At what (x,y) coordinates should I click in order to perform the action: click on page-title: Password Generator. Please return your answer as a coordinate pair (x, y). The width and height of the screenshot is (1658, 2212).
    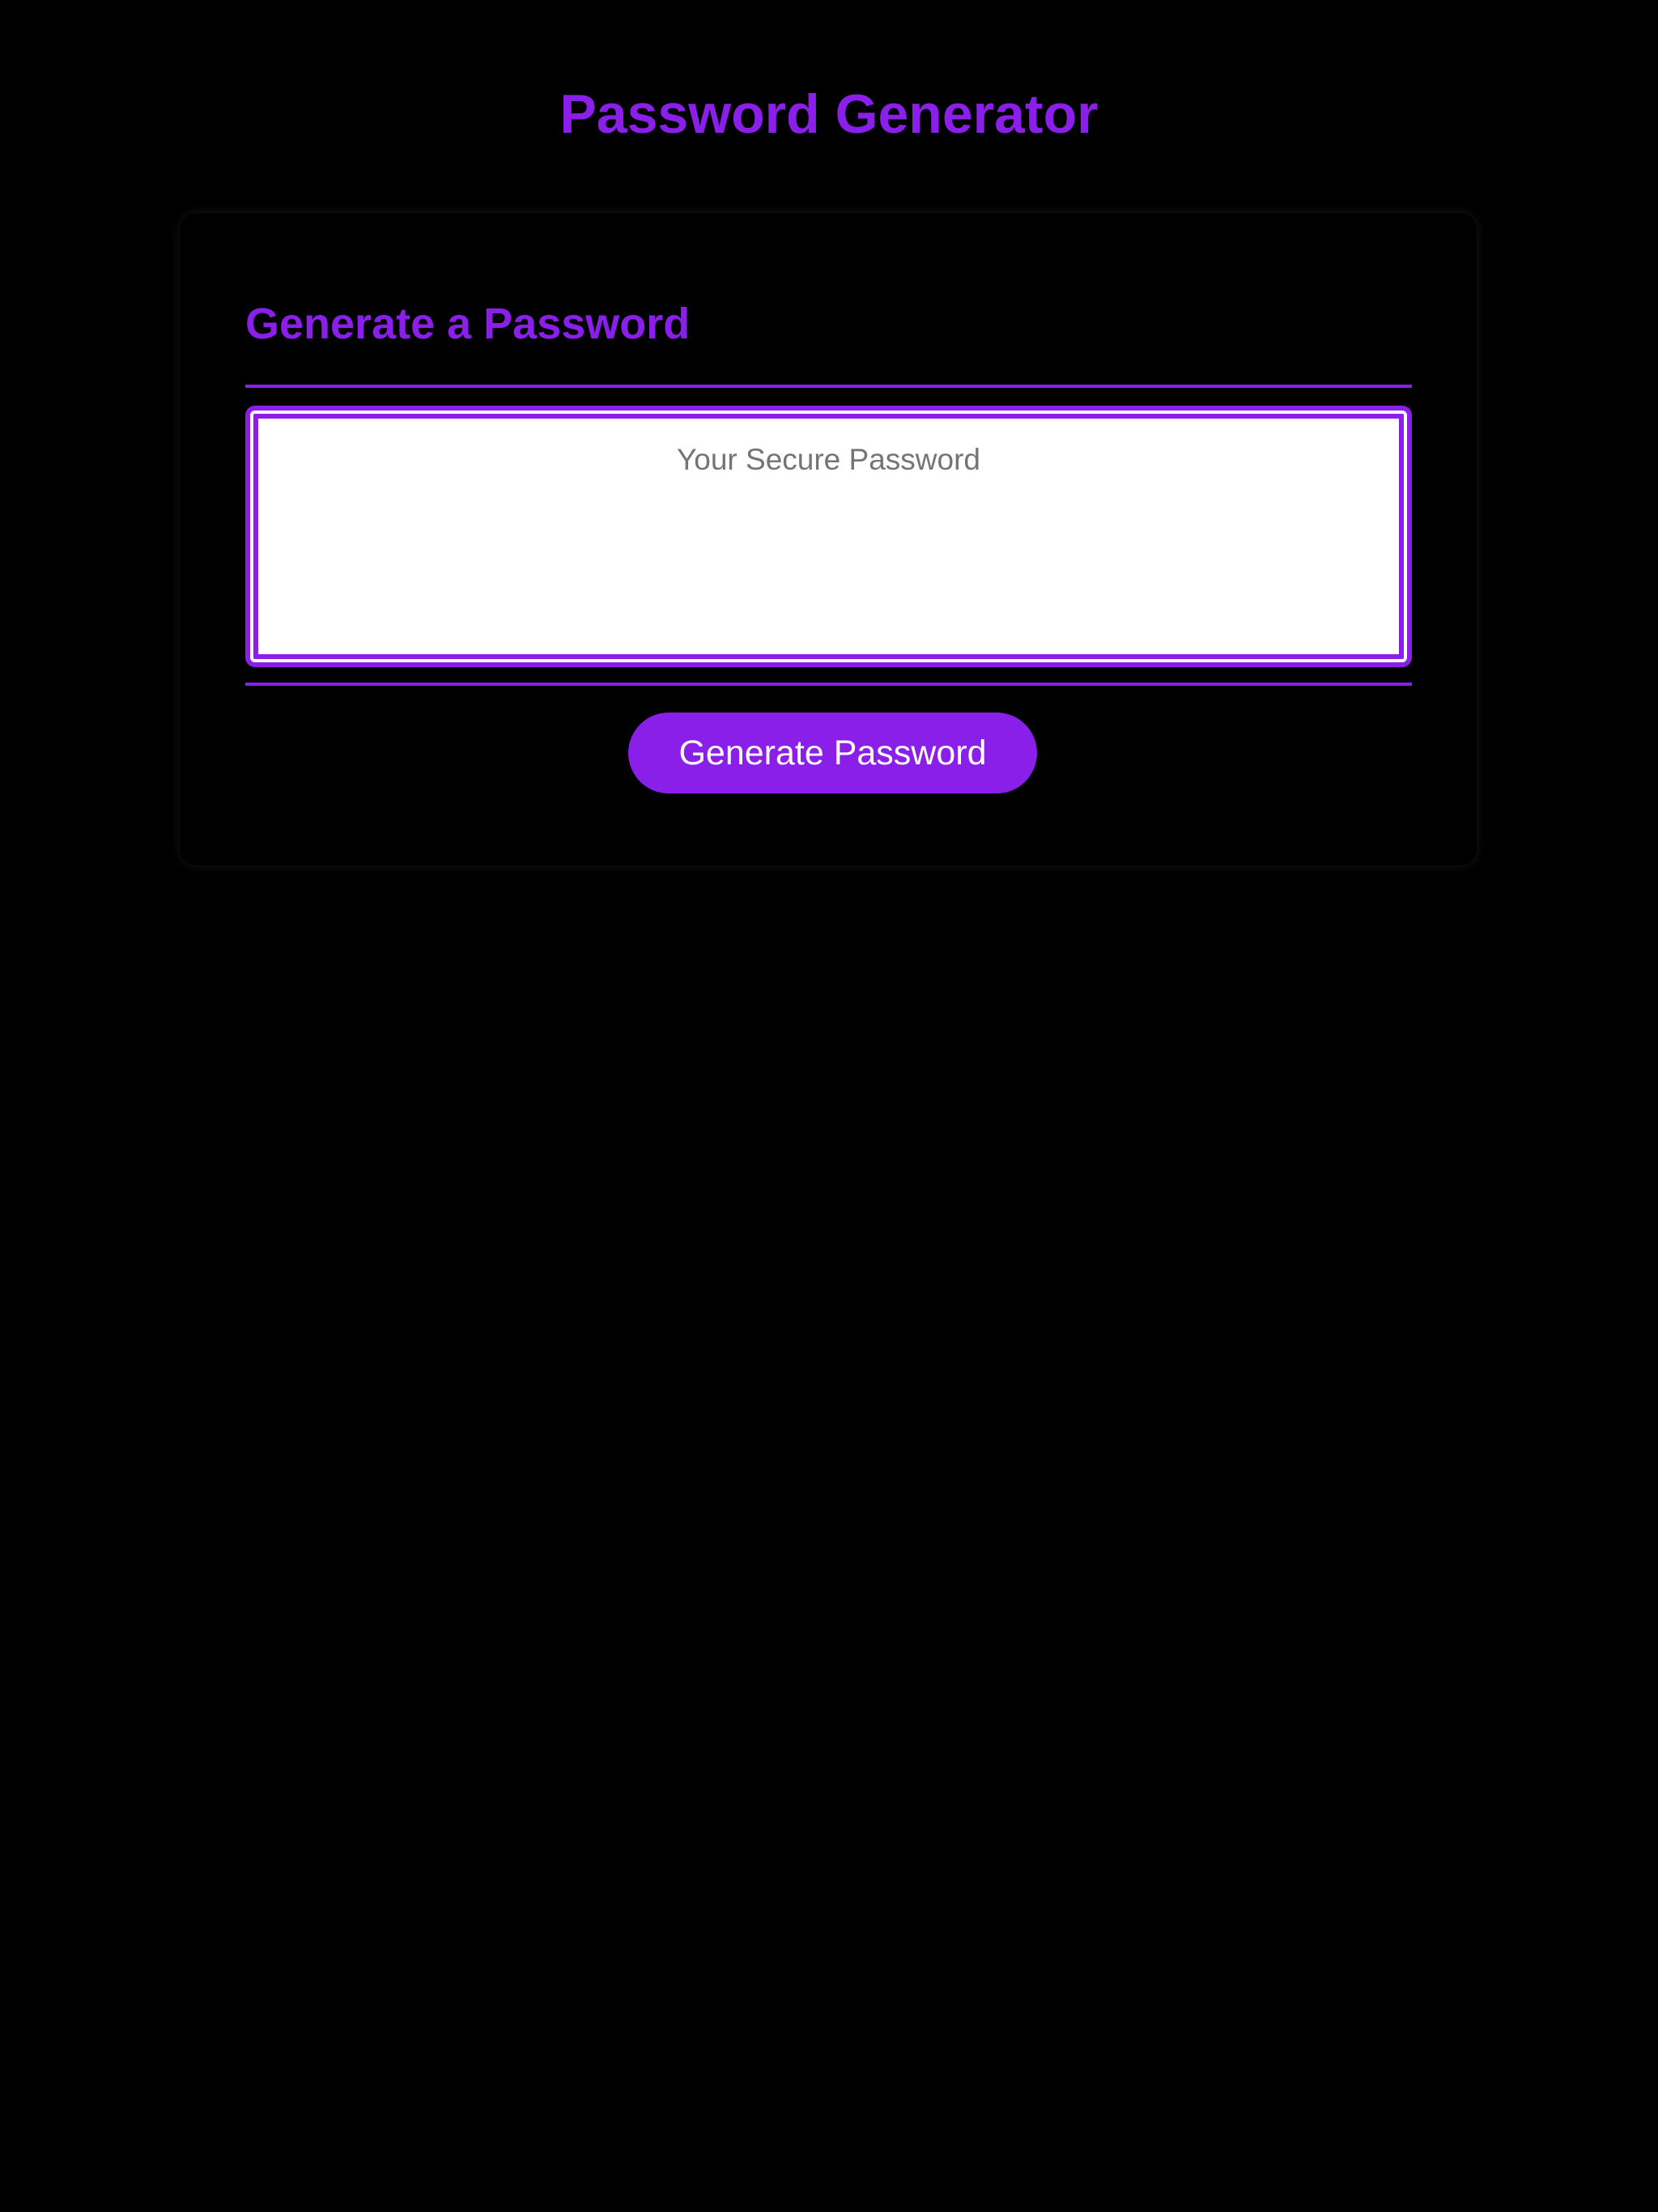
    Looking at the image, I should click on (829, 114).